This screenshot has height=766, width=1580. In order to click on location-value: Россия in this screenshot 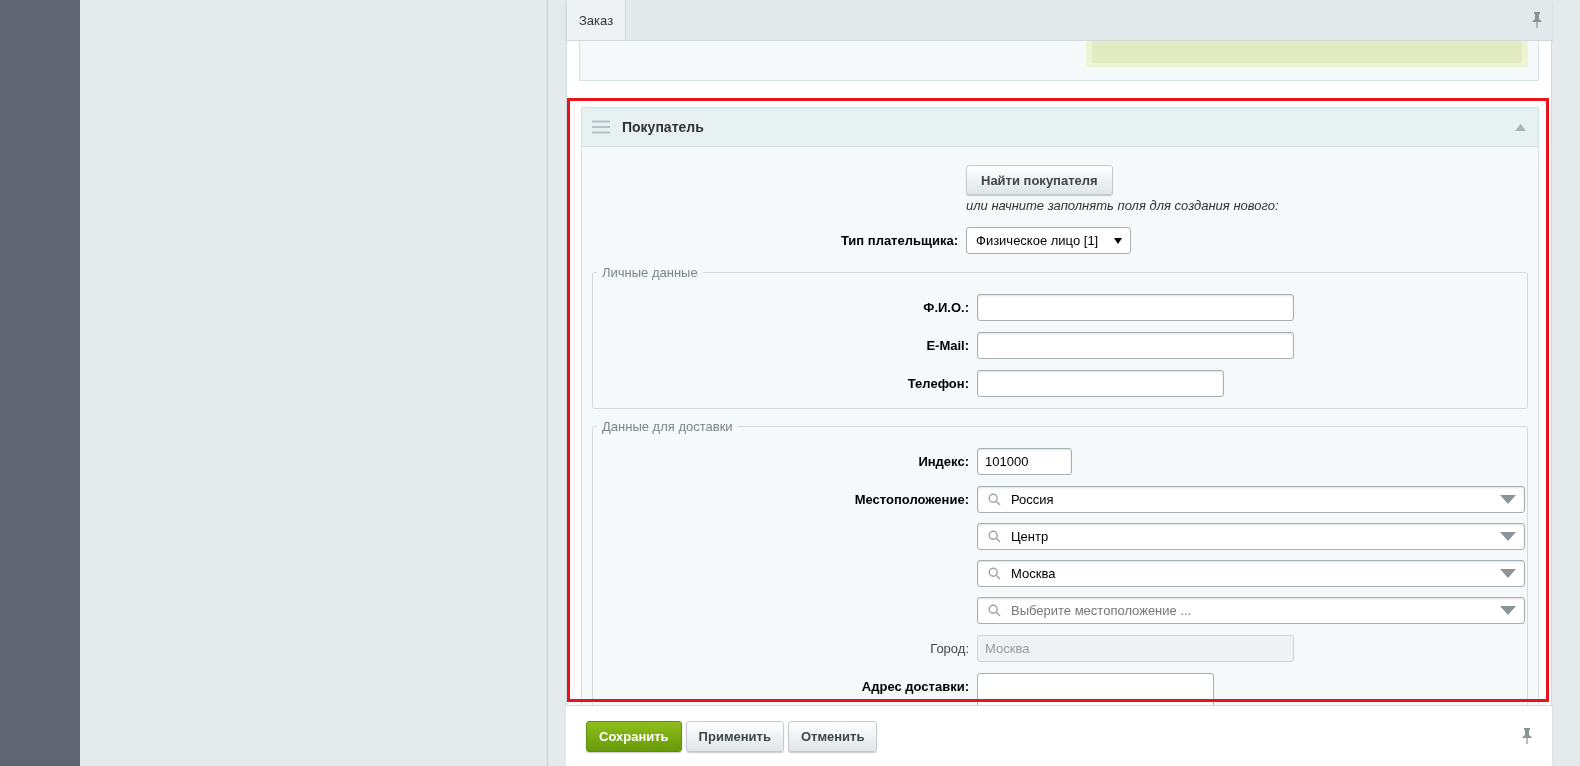, I will do `click(1033, 499)`.